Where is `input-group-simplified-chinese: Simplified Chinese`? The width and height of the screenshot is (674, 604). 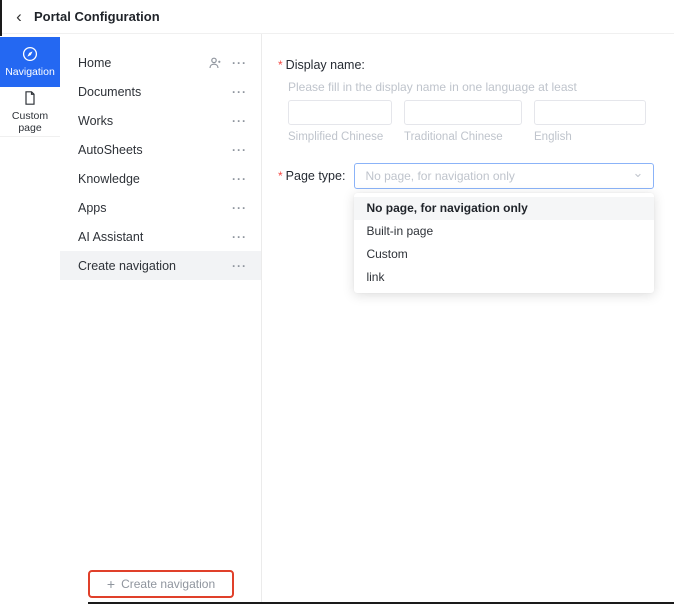
input-group-simplified-chinese: Simplified Chinese is located at coordinates (340, 121).